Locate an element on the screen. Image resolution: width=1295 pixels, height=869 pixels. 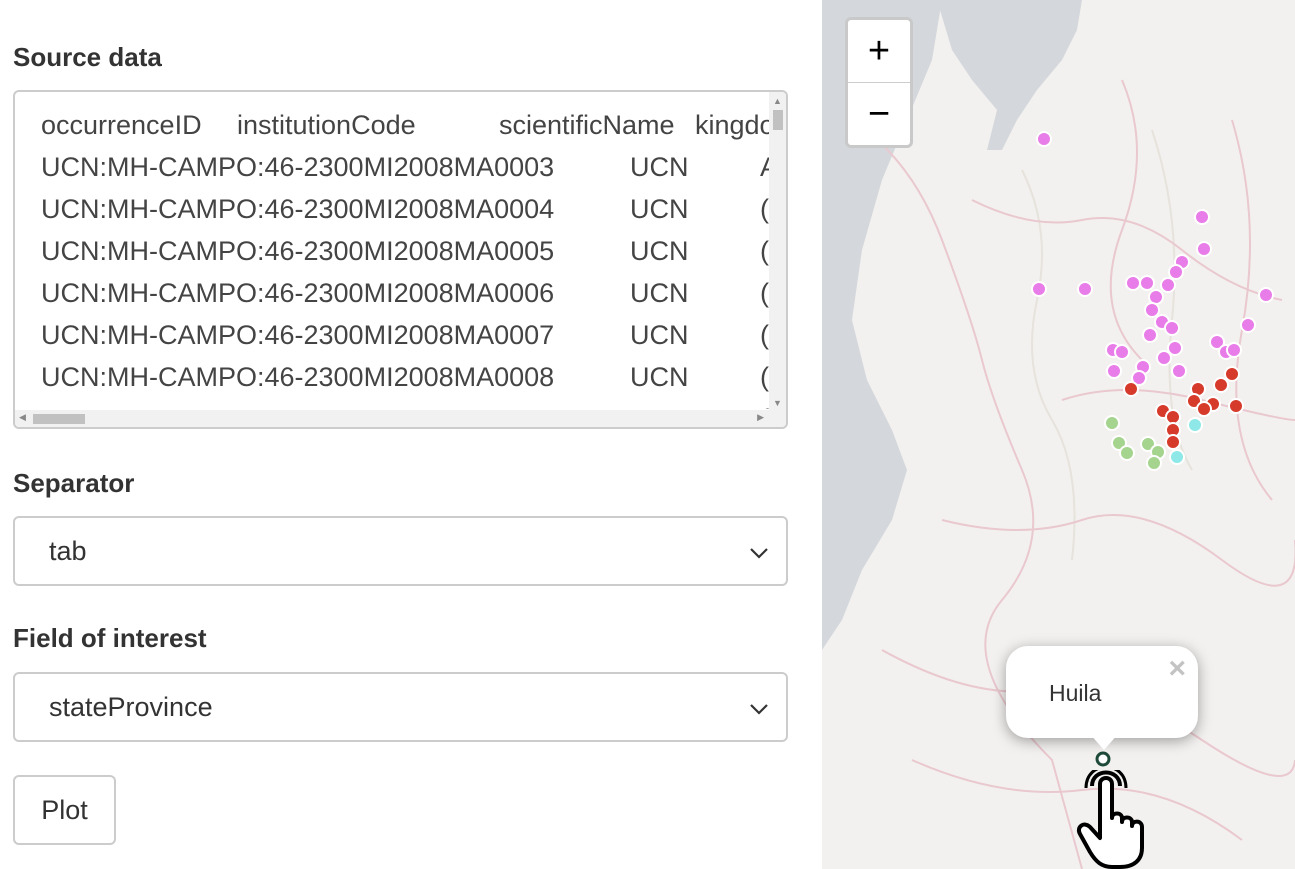
header-cell: scientificName is located at coordinates (587, 125).